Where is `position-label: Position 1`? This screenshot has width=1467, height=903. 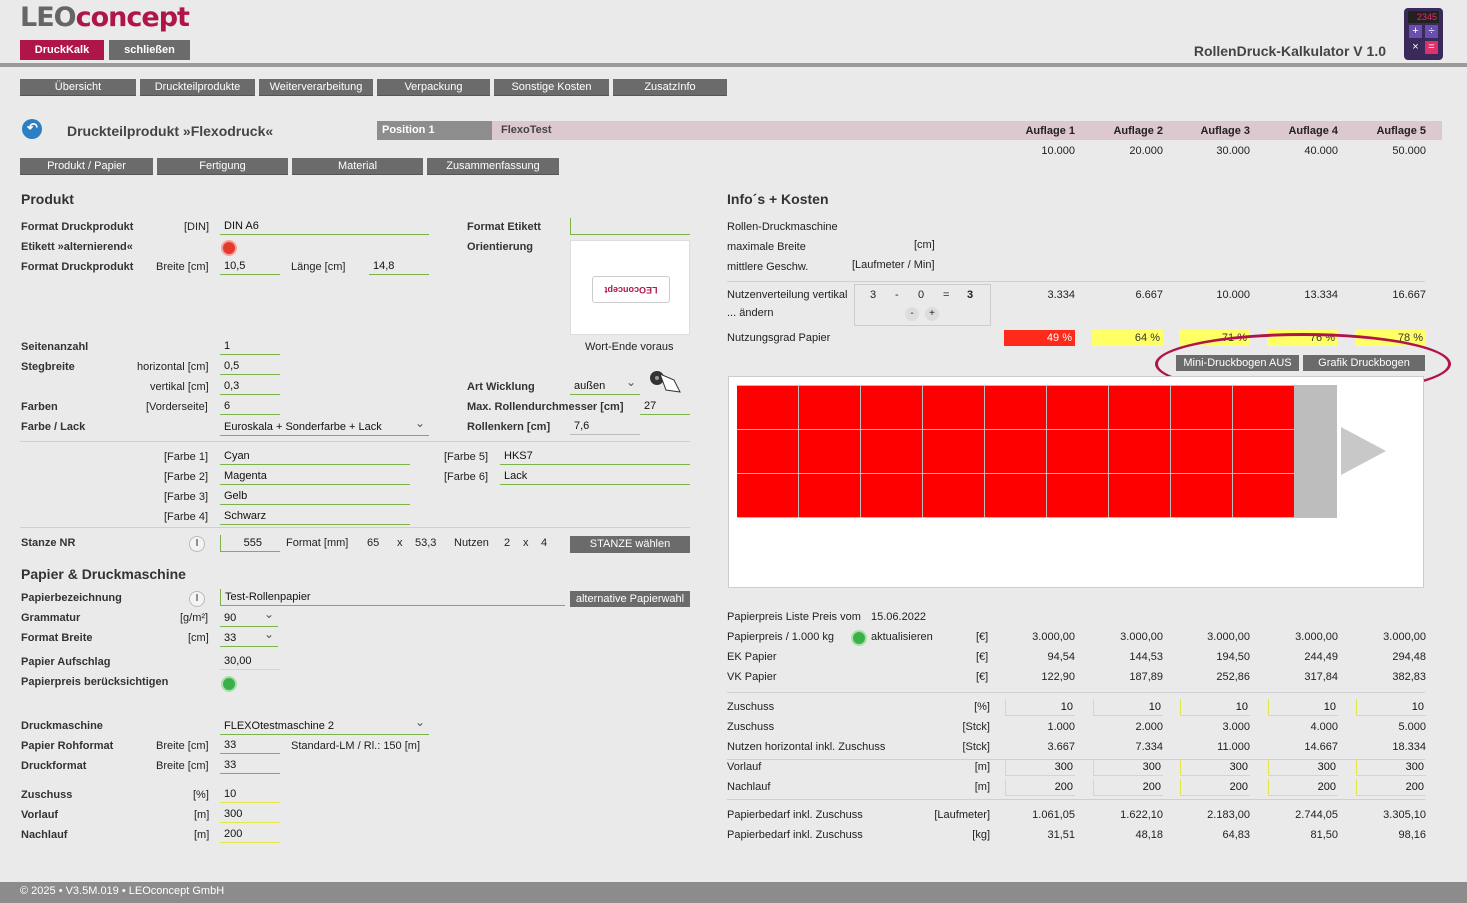 position-label: Position 1 is located at coordinates (434, 130).